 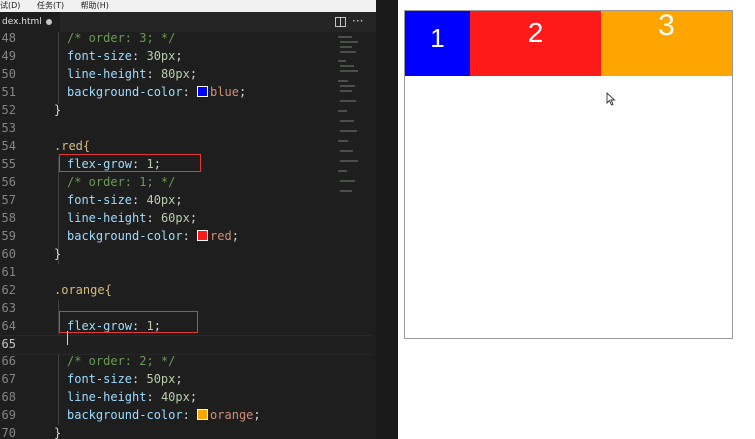 What do you see at coordinates (124, 92) in the screenshot?
I see `code-line: 51 background-color: blue;` at bounding box center [124, 92].